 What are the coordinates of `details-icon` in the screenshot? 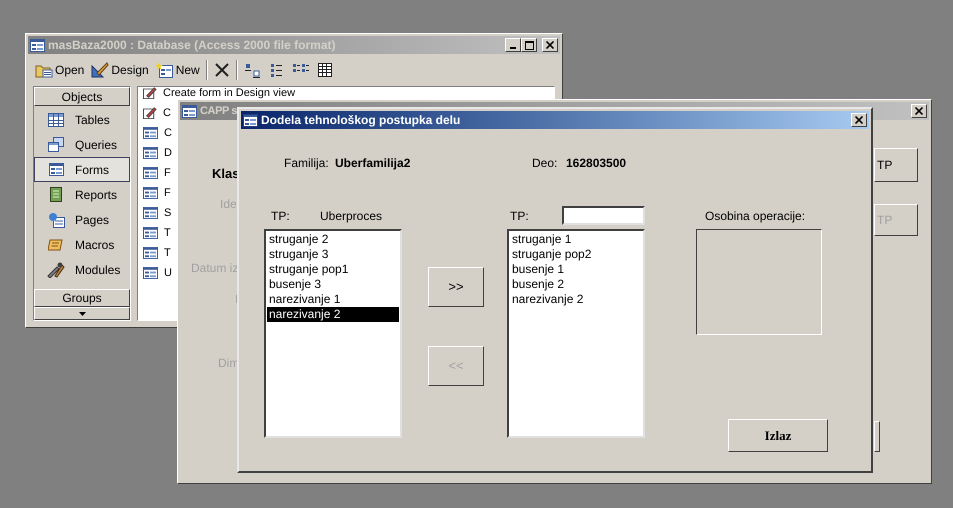 It's located at (324, 70).